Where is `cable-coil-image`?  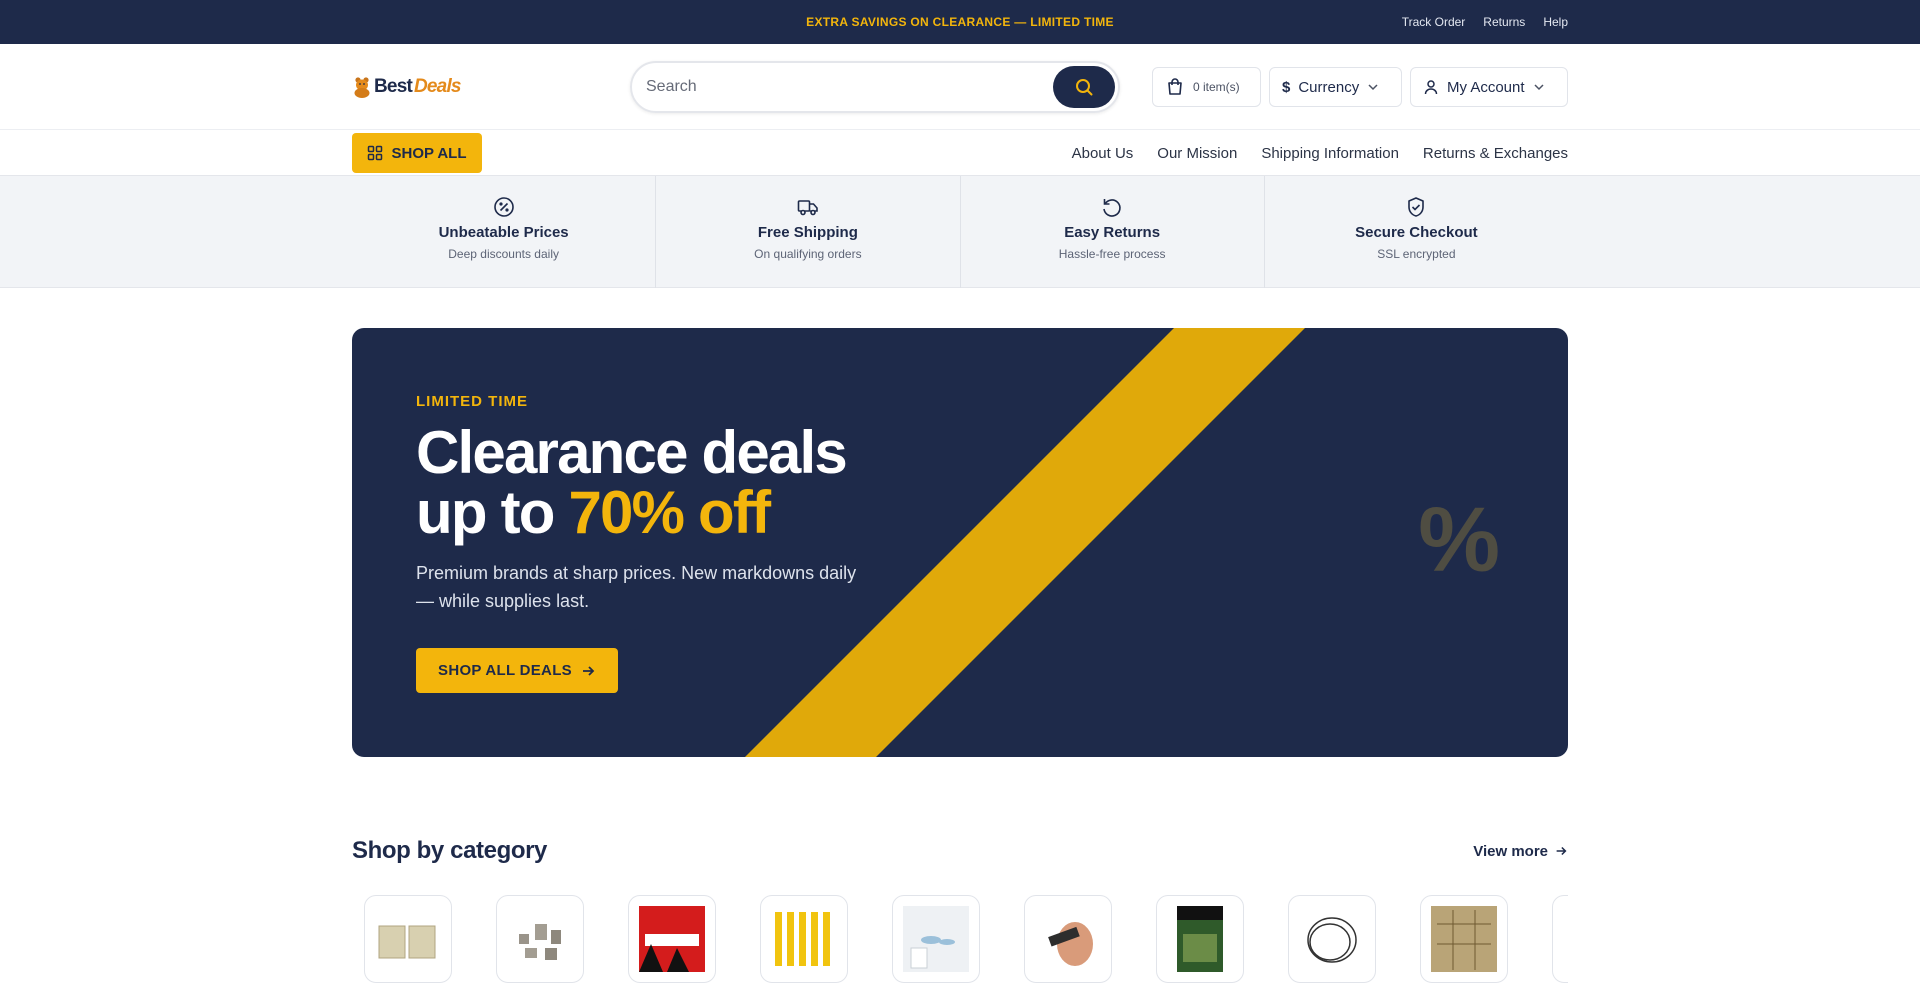
cable-coil-image is located at coordinates (1332, 940).